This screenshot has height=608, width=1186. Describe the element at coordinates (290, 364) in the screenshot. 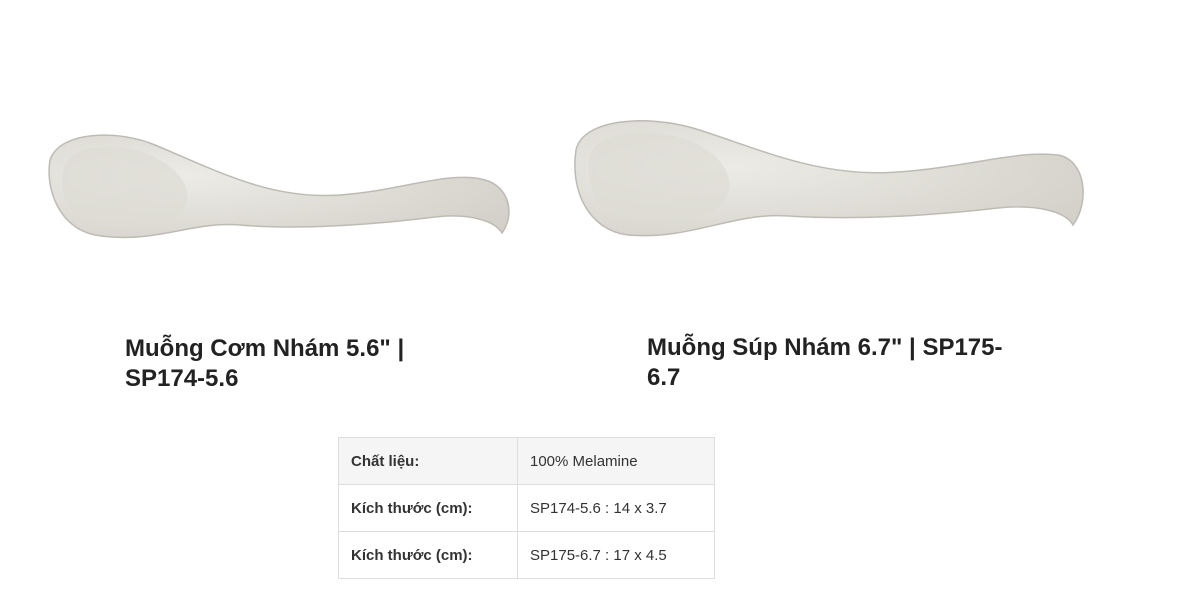

I see `product-title-rice-spoon: Muỗng Cơm Nhám 5.6" | SP174-5.6` at that location.